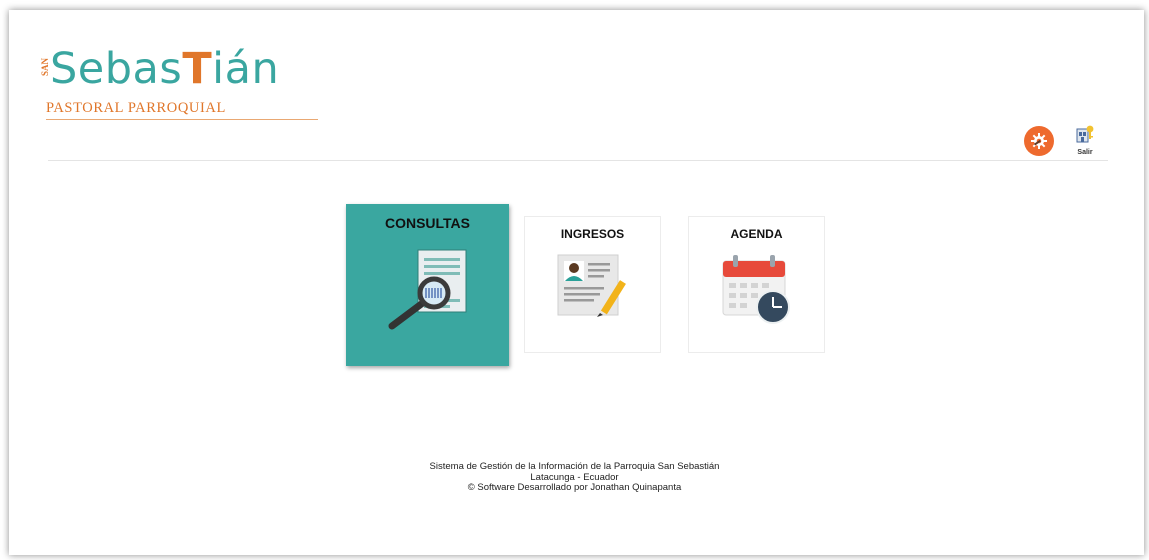 This screenshot has width=1149, height=560. What do you see at coordinates (578, 160) in the screenshot?
I see `header-divider` at bounding box center [578, 160].